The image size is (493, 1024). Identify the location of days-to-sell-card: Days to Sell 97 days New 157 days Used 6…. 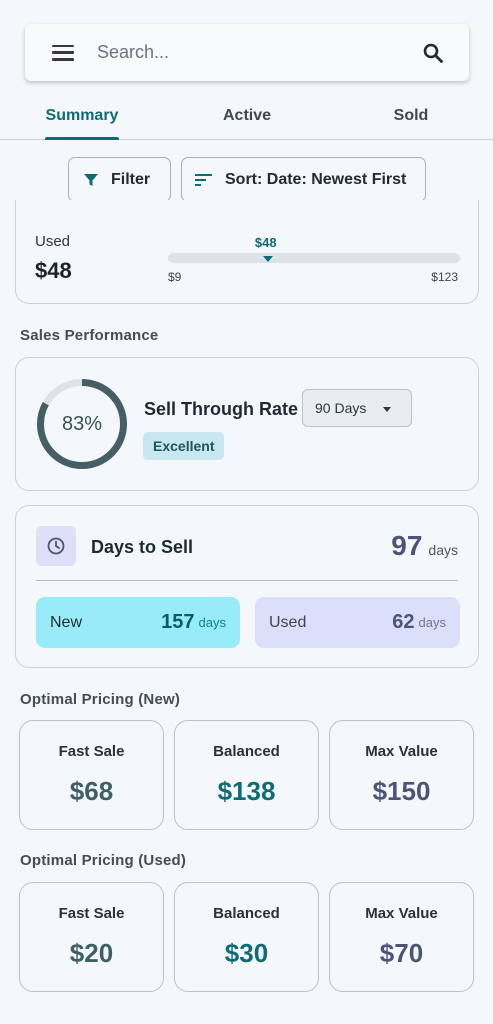
(247, 586).